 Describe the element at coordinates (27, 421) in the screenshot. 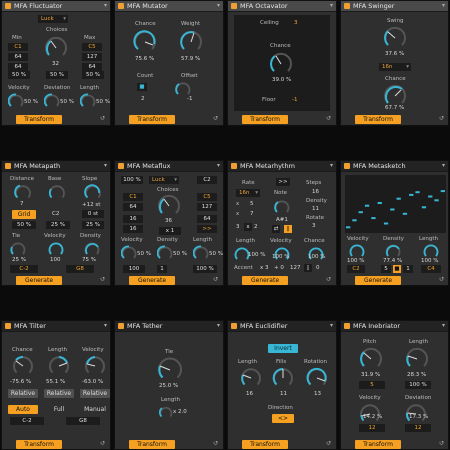

I see `low-note-box: C-2` at that location.